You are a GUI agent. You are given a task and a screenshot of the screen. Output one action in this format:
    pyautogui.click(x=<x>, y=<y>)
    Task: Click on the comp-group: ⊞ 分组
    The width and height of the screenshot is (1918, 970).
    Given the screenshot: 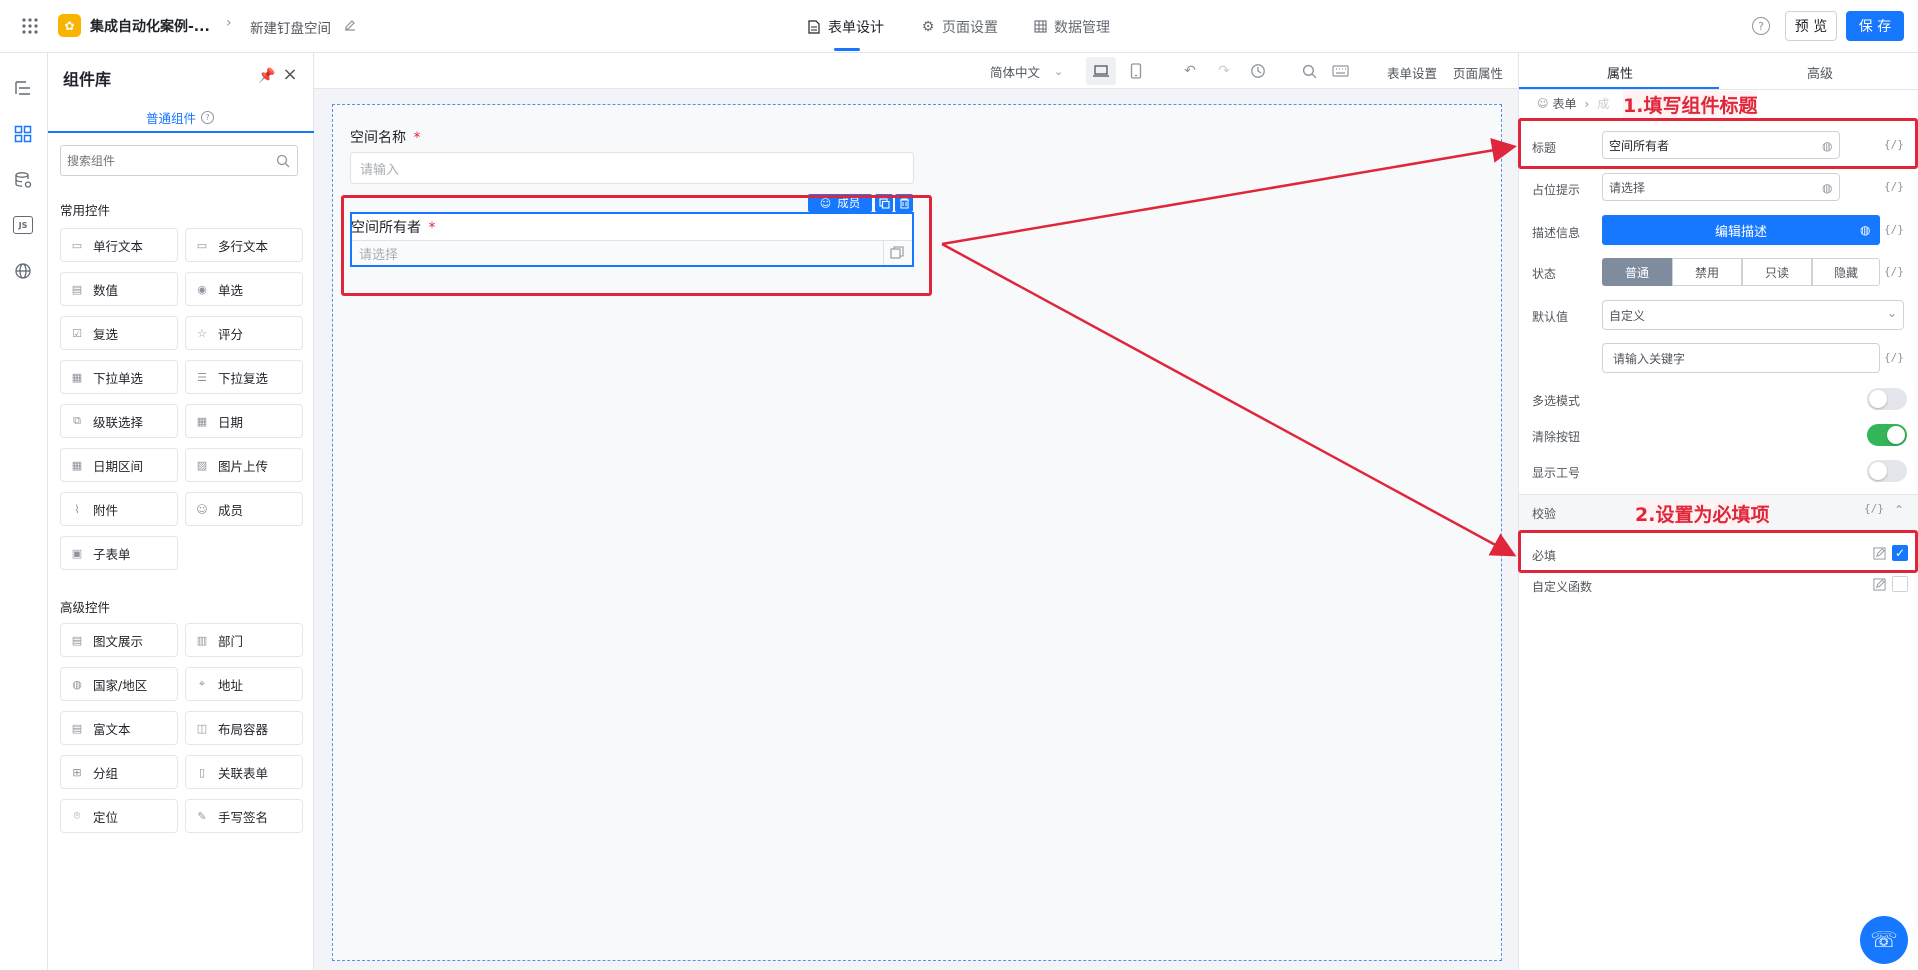 What is the action you would take?
    pyautogui.click(x=119, y=772)
    